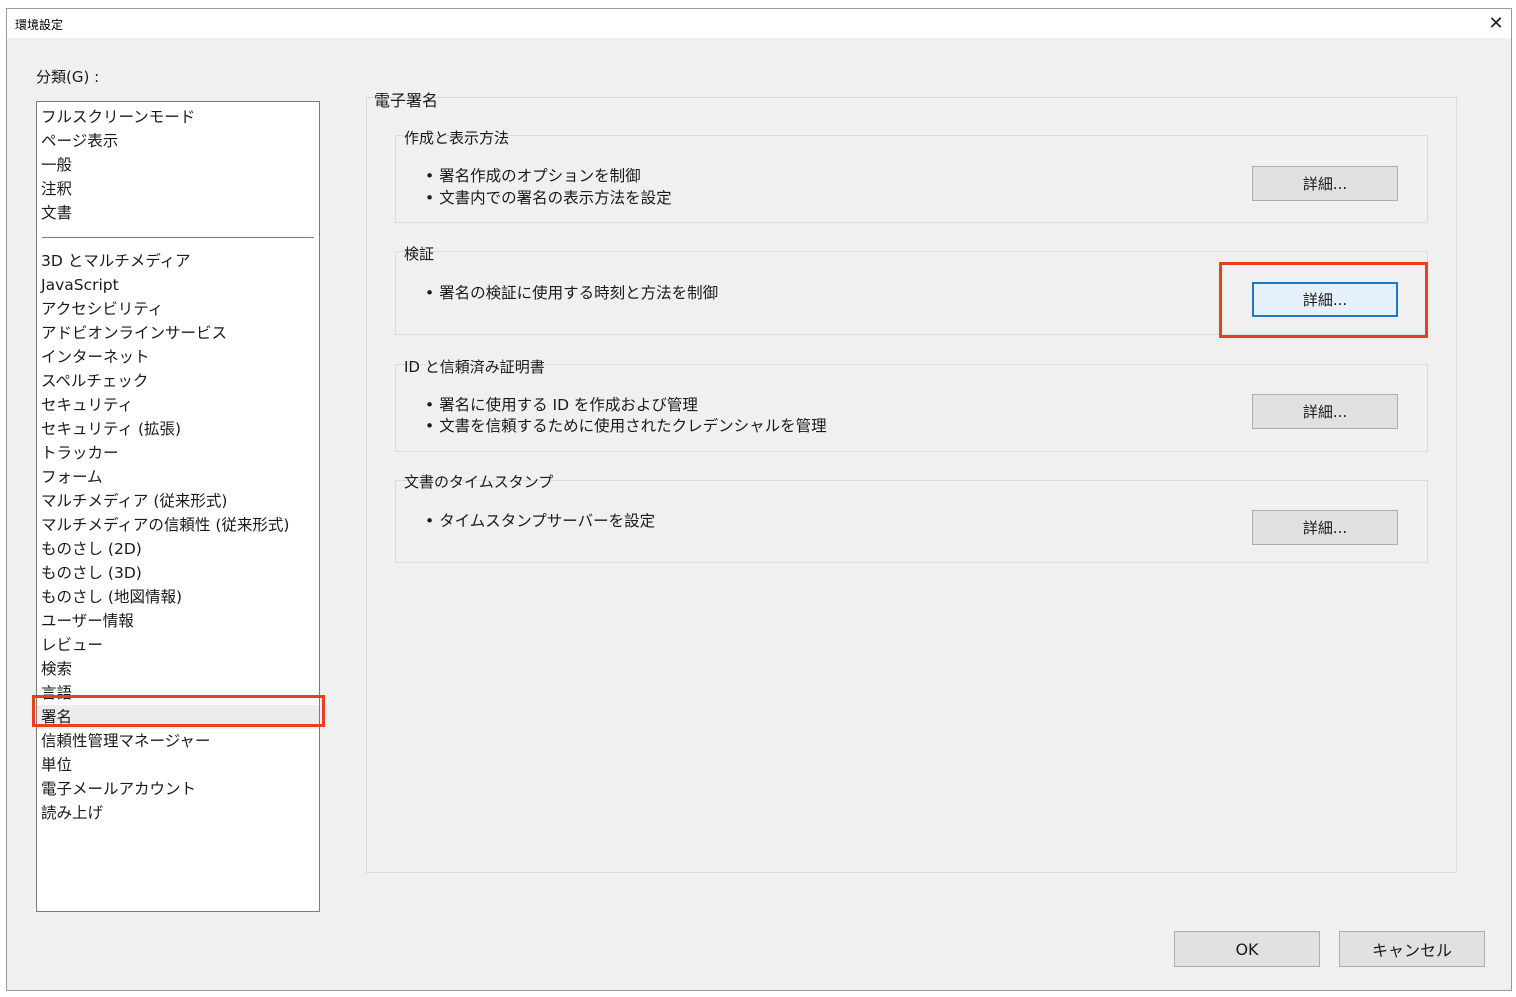 The image size is (1516, 997). Describe the element at coordinates (561, 405) in the screenshot. I see `group-line: • 署名に使用する ID を作成および管理` at that location.